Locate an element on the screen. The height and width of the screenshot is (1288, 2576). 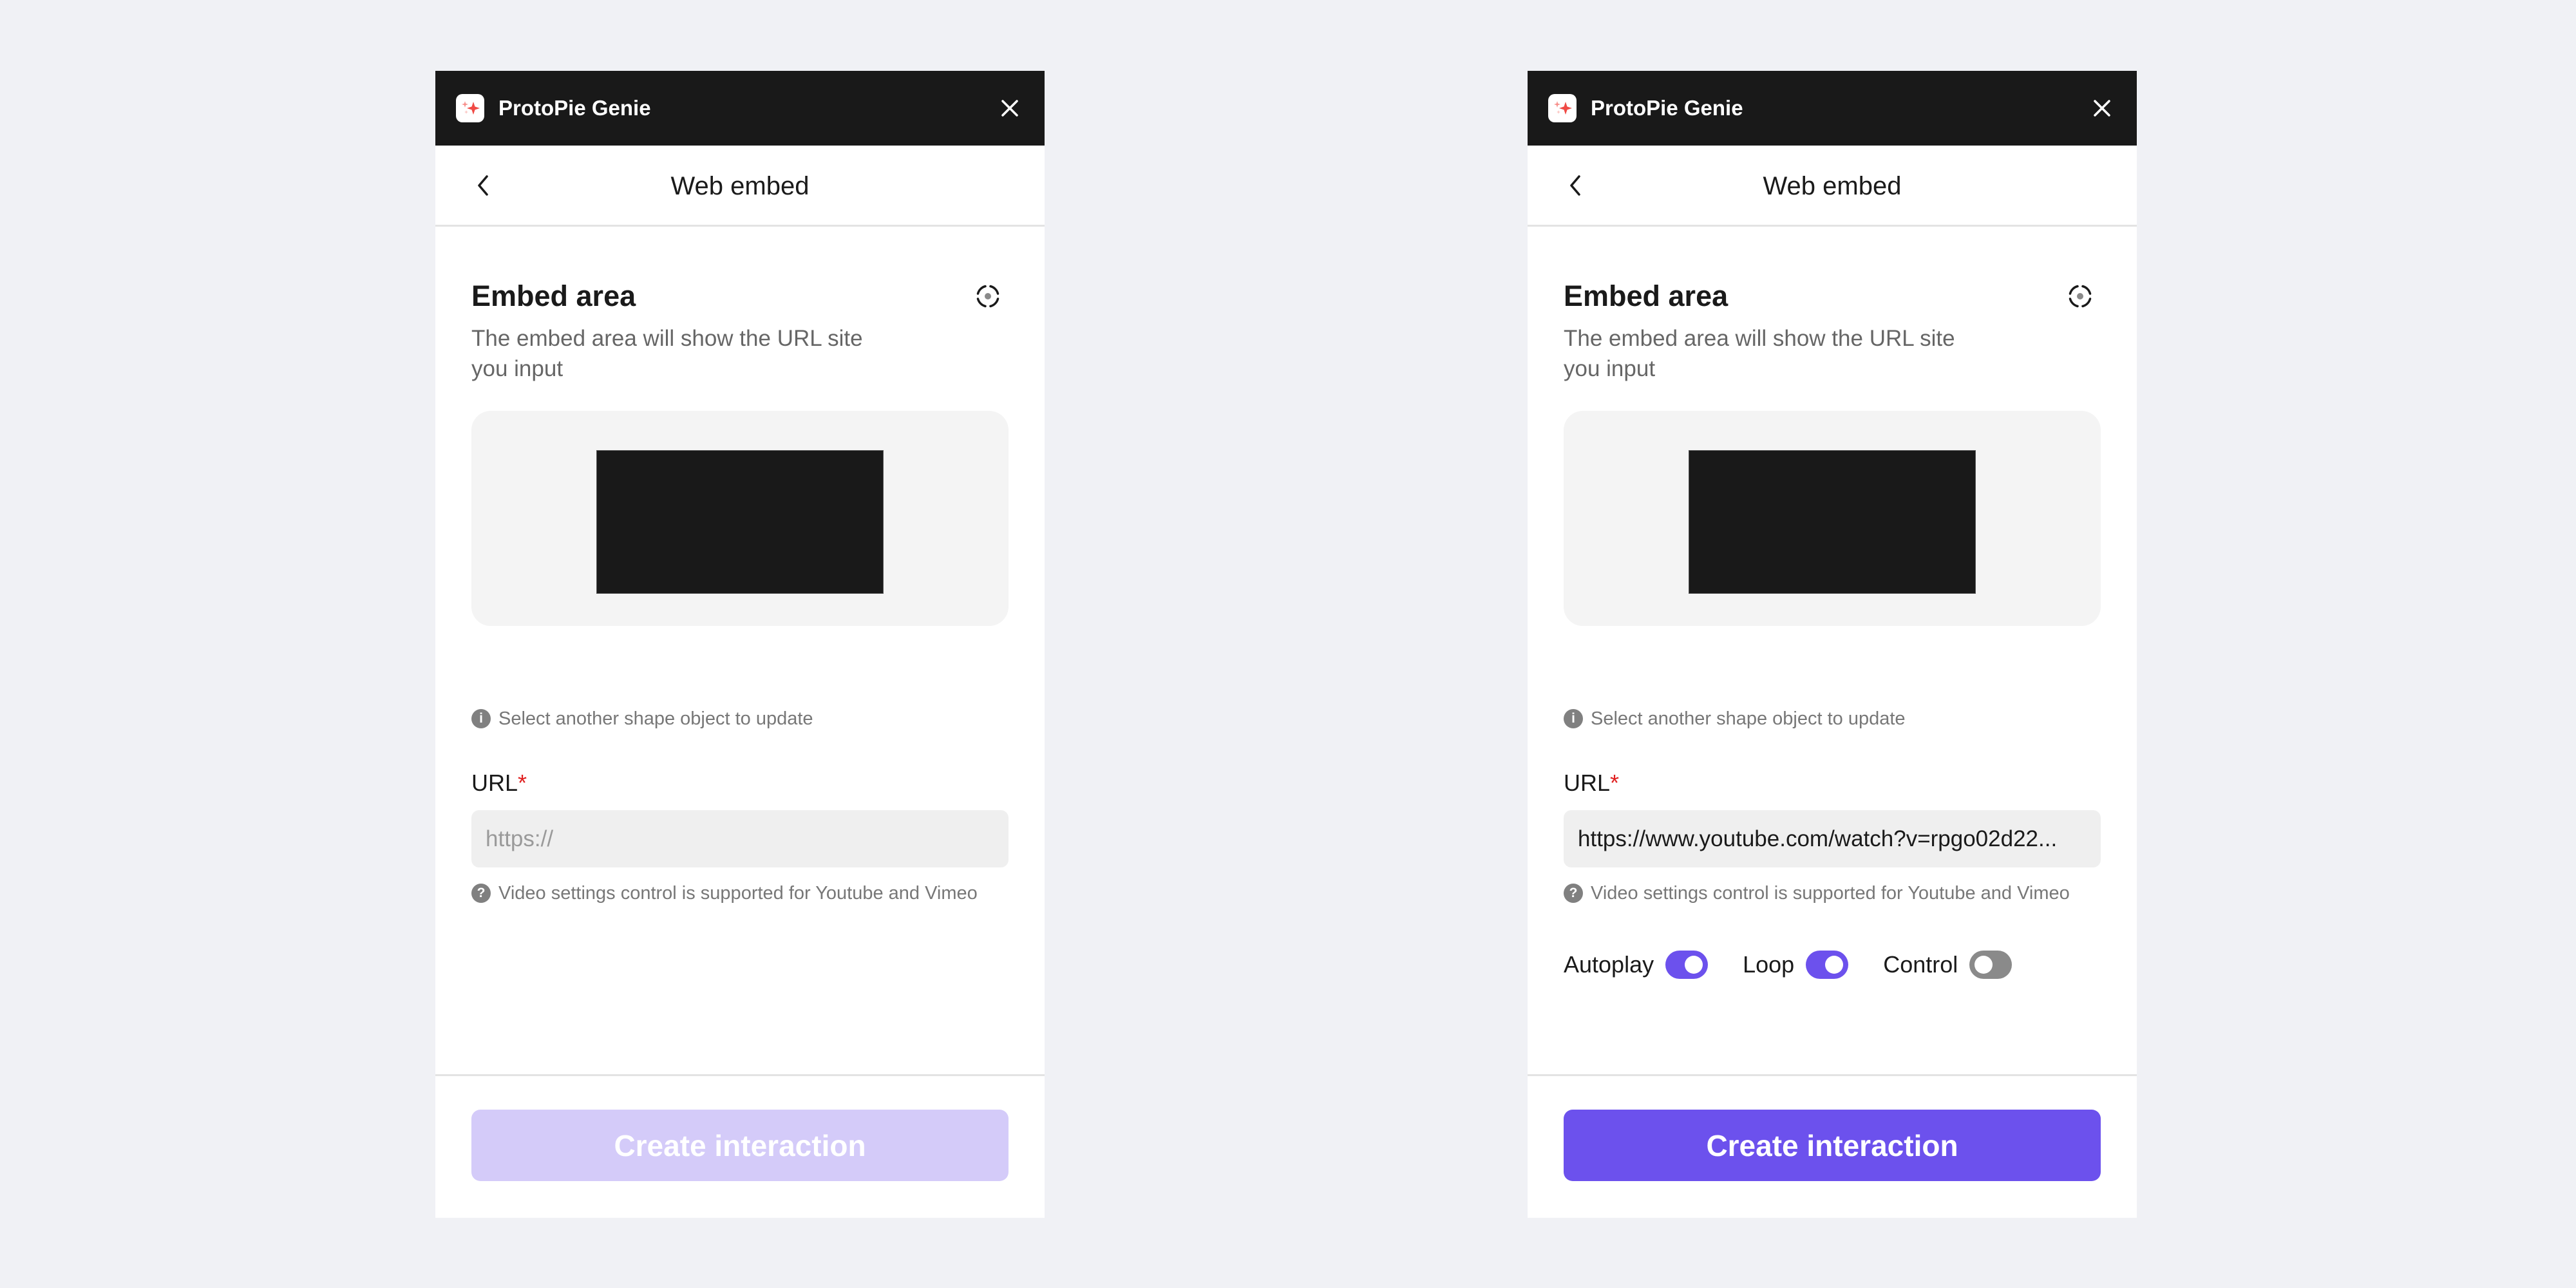
loop-label: Loop is located at coordinates (1769, 965).